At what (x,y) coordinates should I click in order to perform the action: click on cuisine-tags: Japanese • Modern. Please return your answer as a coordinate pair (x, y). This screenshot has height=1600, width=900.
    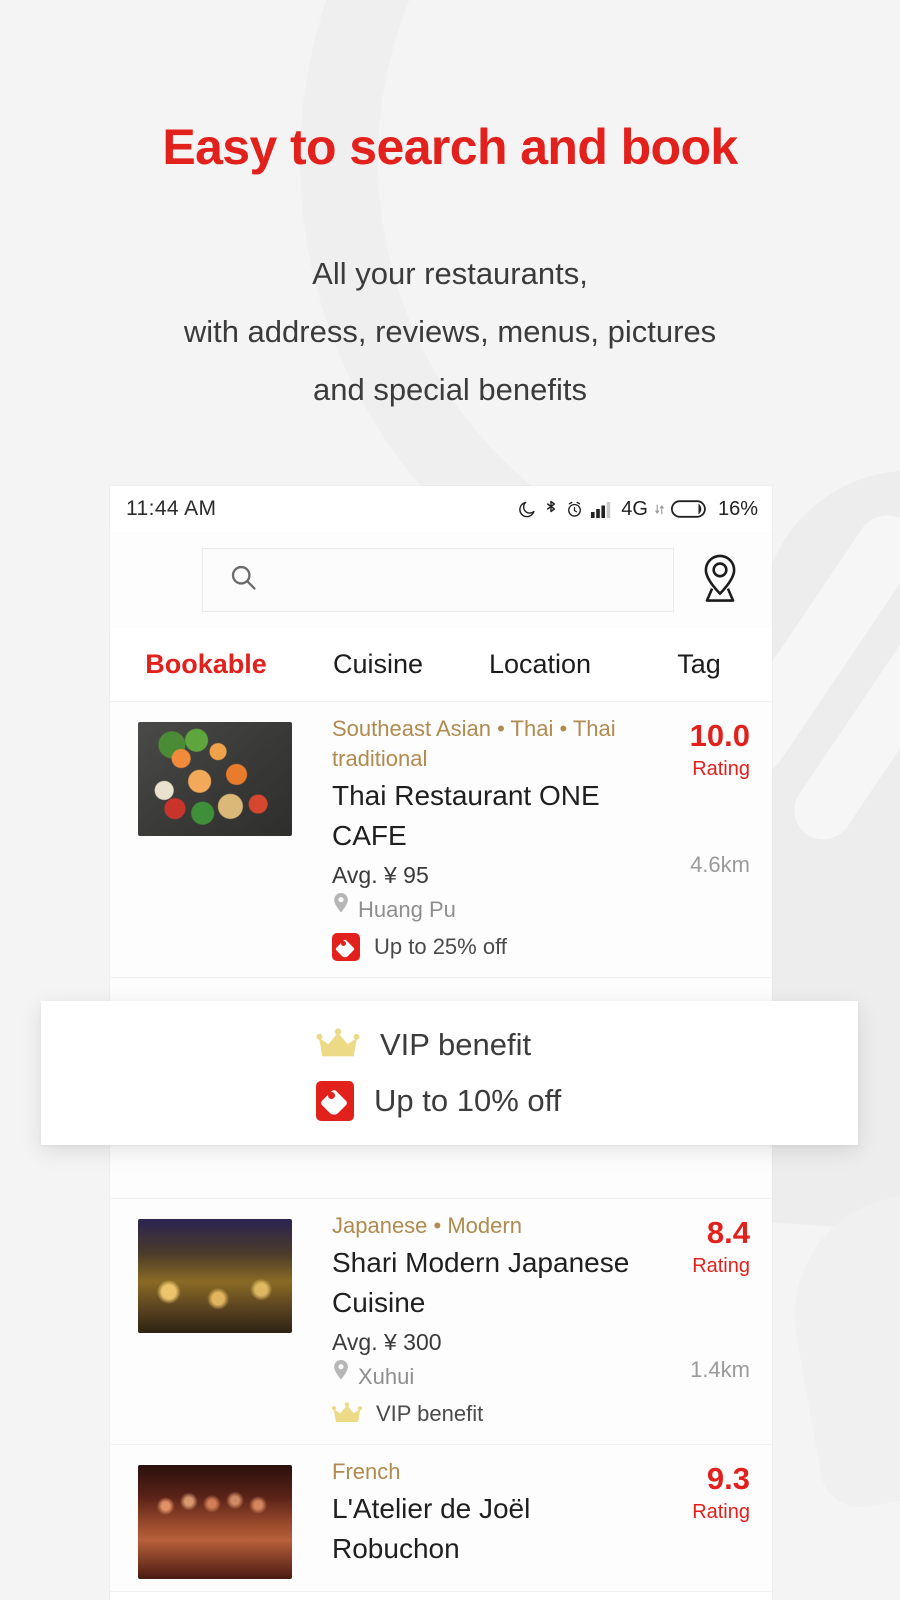
    Looking at the image, I should click on (427, 1225).